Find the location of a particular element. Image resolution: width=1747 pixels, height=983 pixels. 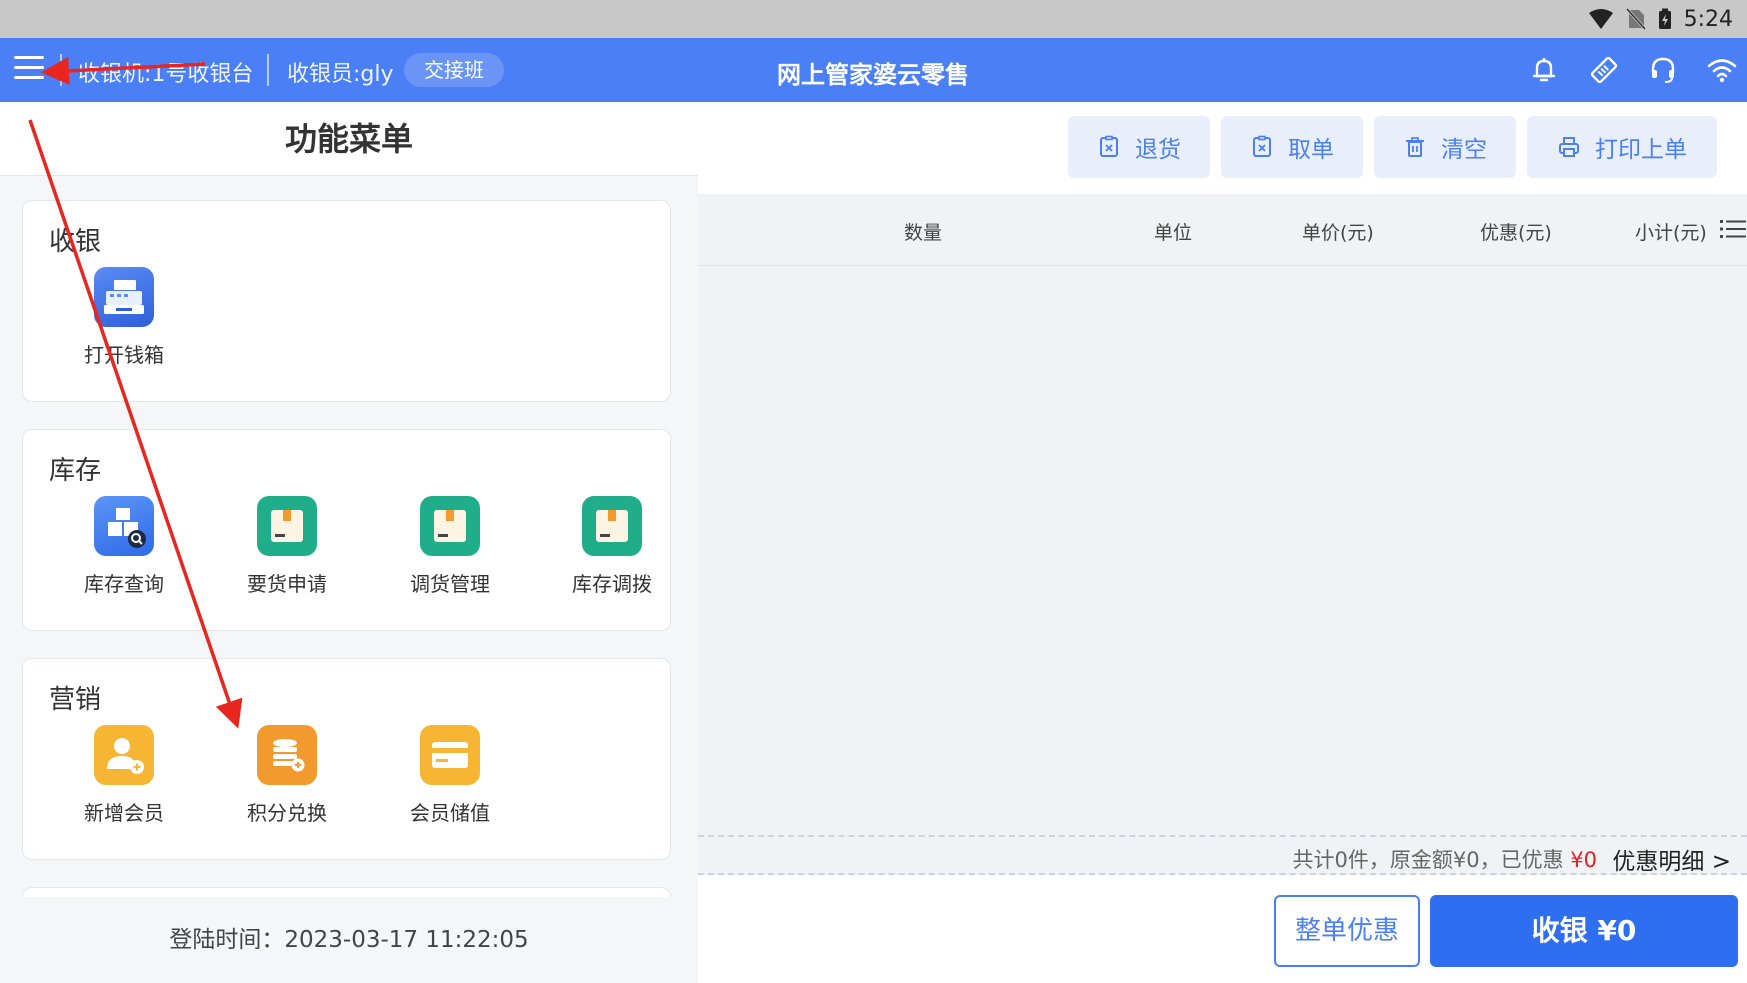

box-allocate-icon is located at coordinates (612, 526).